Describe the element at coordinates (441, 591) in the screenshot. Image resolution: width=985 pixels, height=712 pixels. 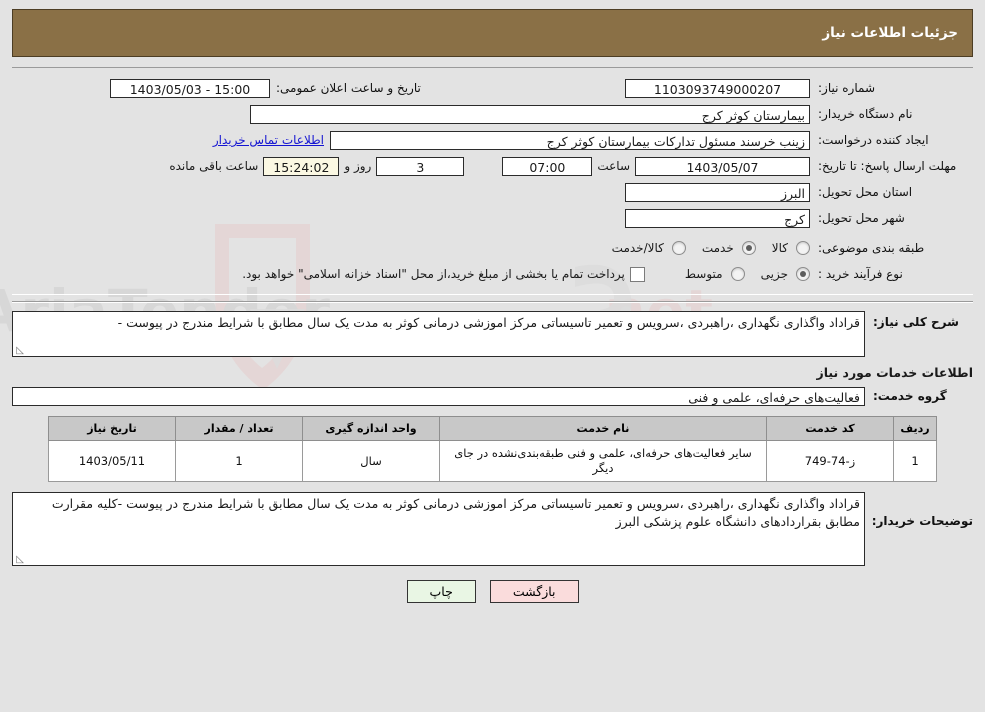
I see `print-button: چاپ` at that location.